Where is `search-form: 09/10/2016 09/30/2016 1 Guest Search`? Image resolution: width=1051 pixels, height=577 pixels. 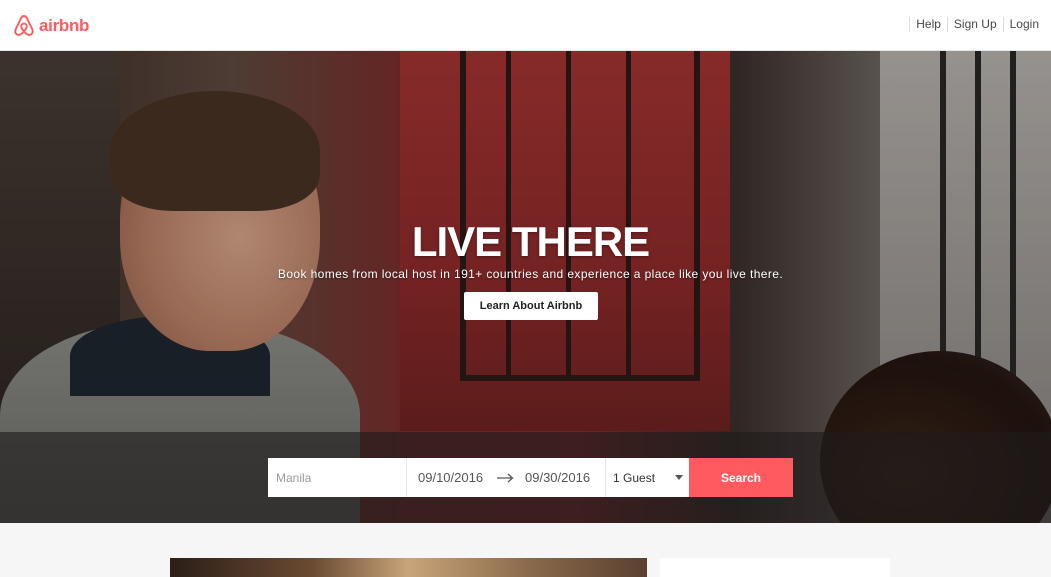 search-form: 09/10/2016 09/30/2016 1 Guest Search is located at coordinates (530, 477).